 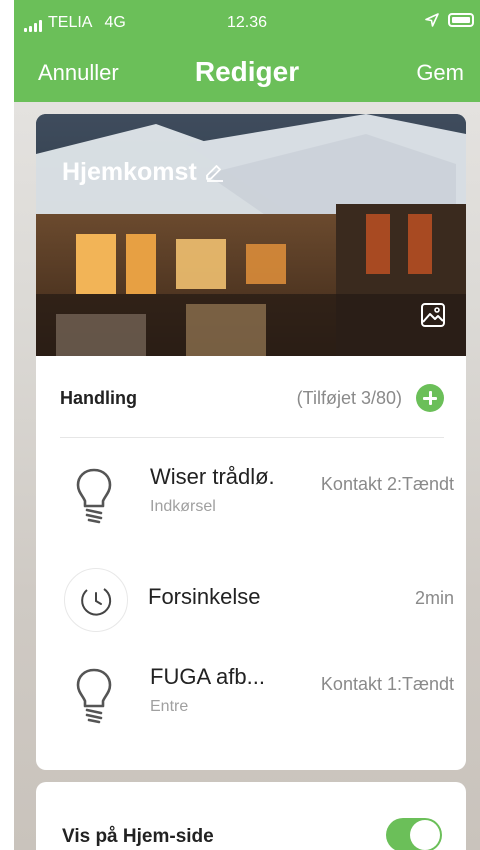 What do you see at coordinates (349, 398) in the screenshot?
I see `actions-count: (Tilføjet 3/80)` at bounding box center [349, 398].